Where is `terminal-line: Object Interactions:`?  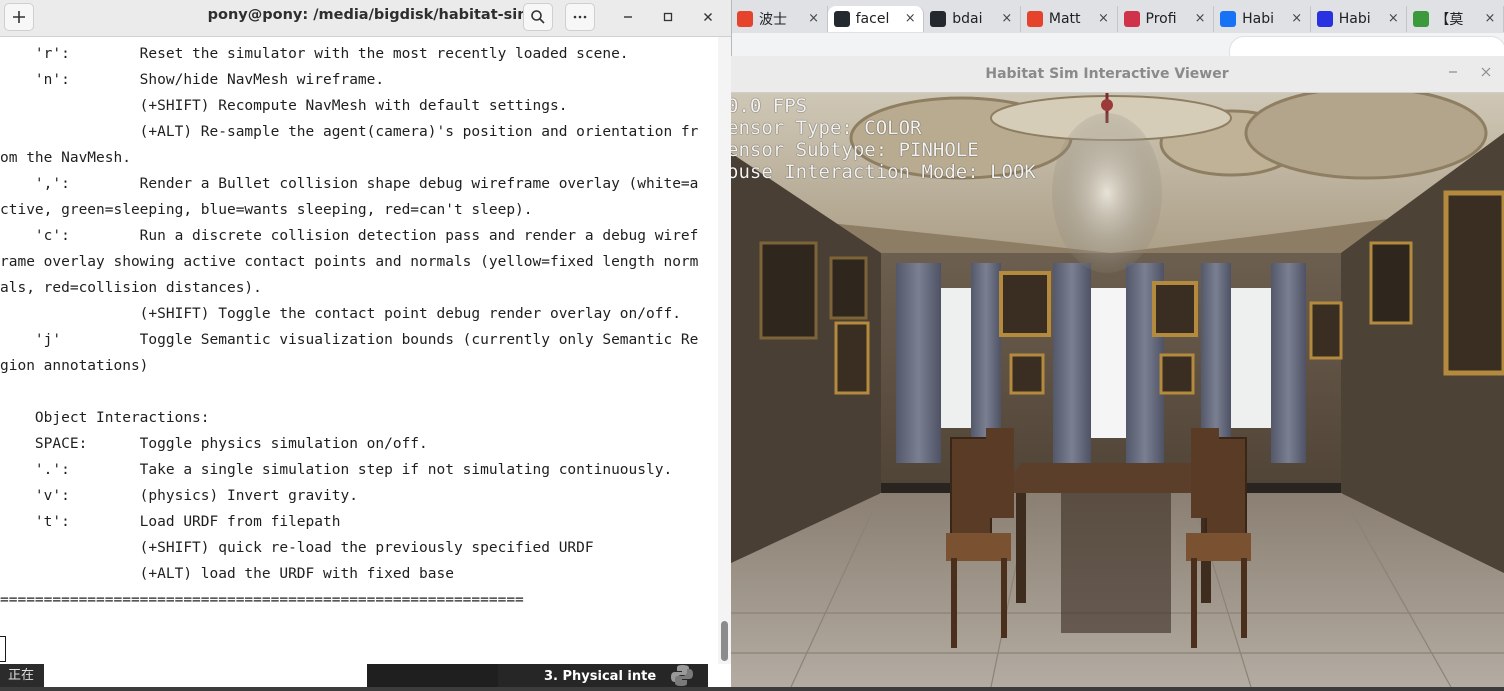 terminal-line: Object Interactions: is located at coordinates (105, 418).